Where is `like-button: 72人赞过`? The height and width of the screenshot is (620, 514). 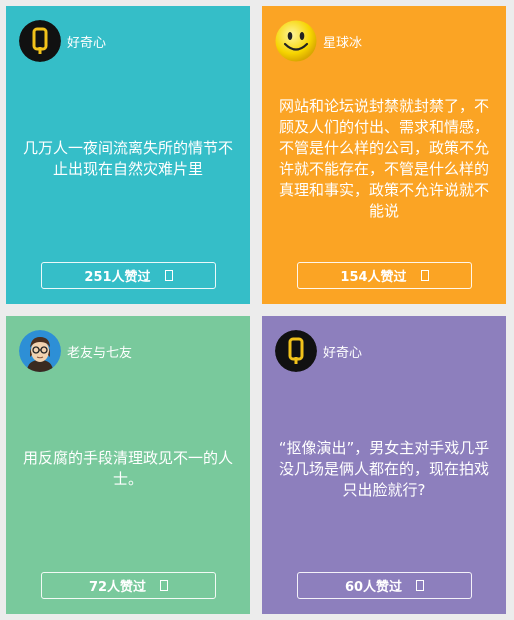
like-button: 72人赞过 is located at coordinates (128, 585).